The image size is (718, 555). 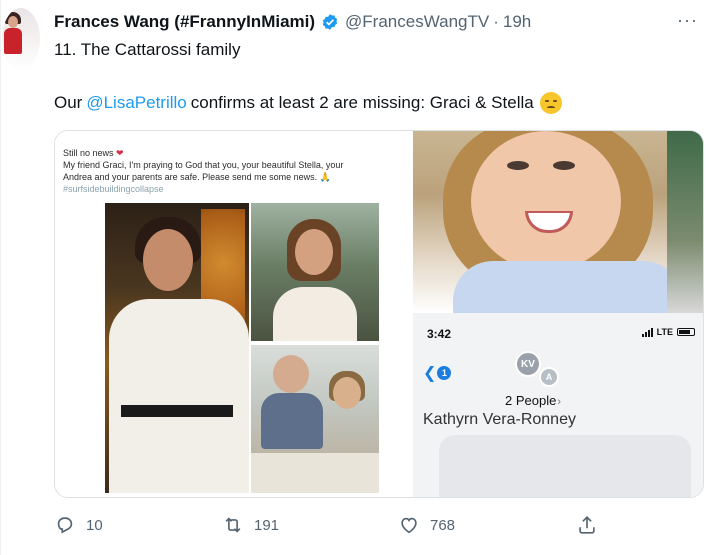 I want to click on photo-woman, so click(x=177, y=348).